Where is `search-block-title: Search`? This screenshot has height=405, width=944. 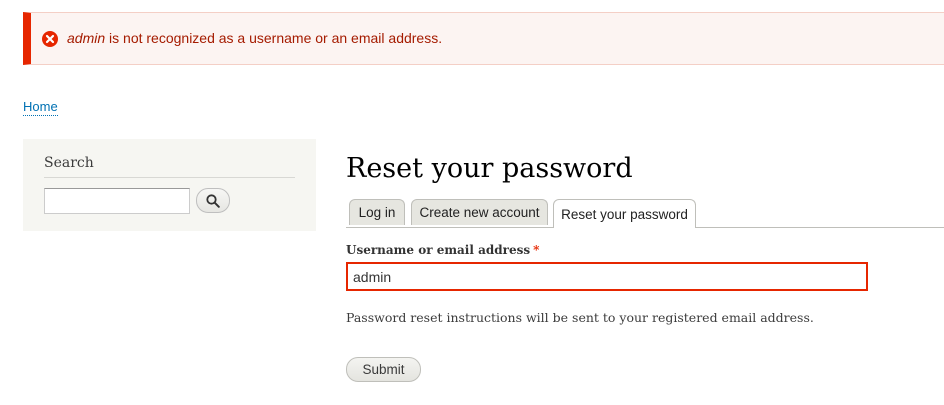
search-block-title: Search is located at coordinates (169, 166).